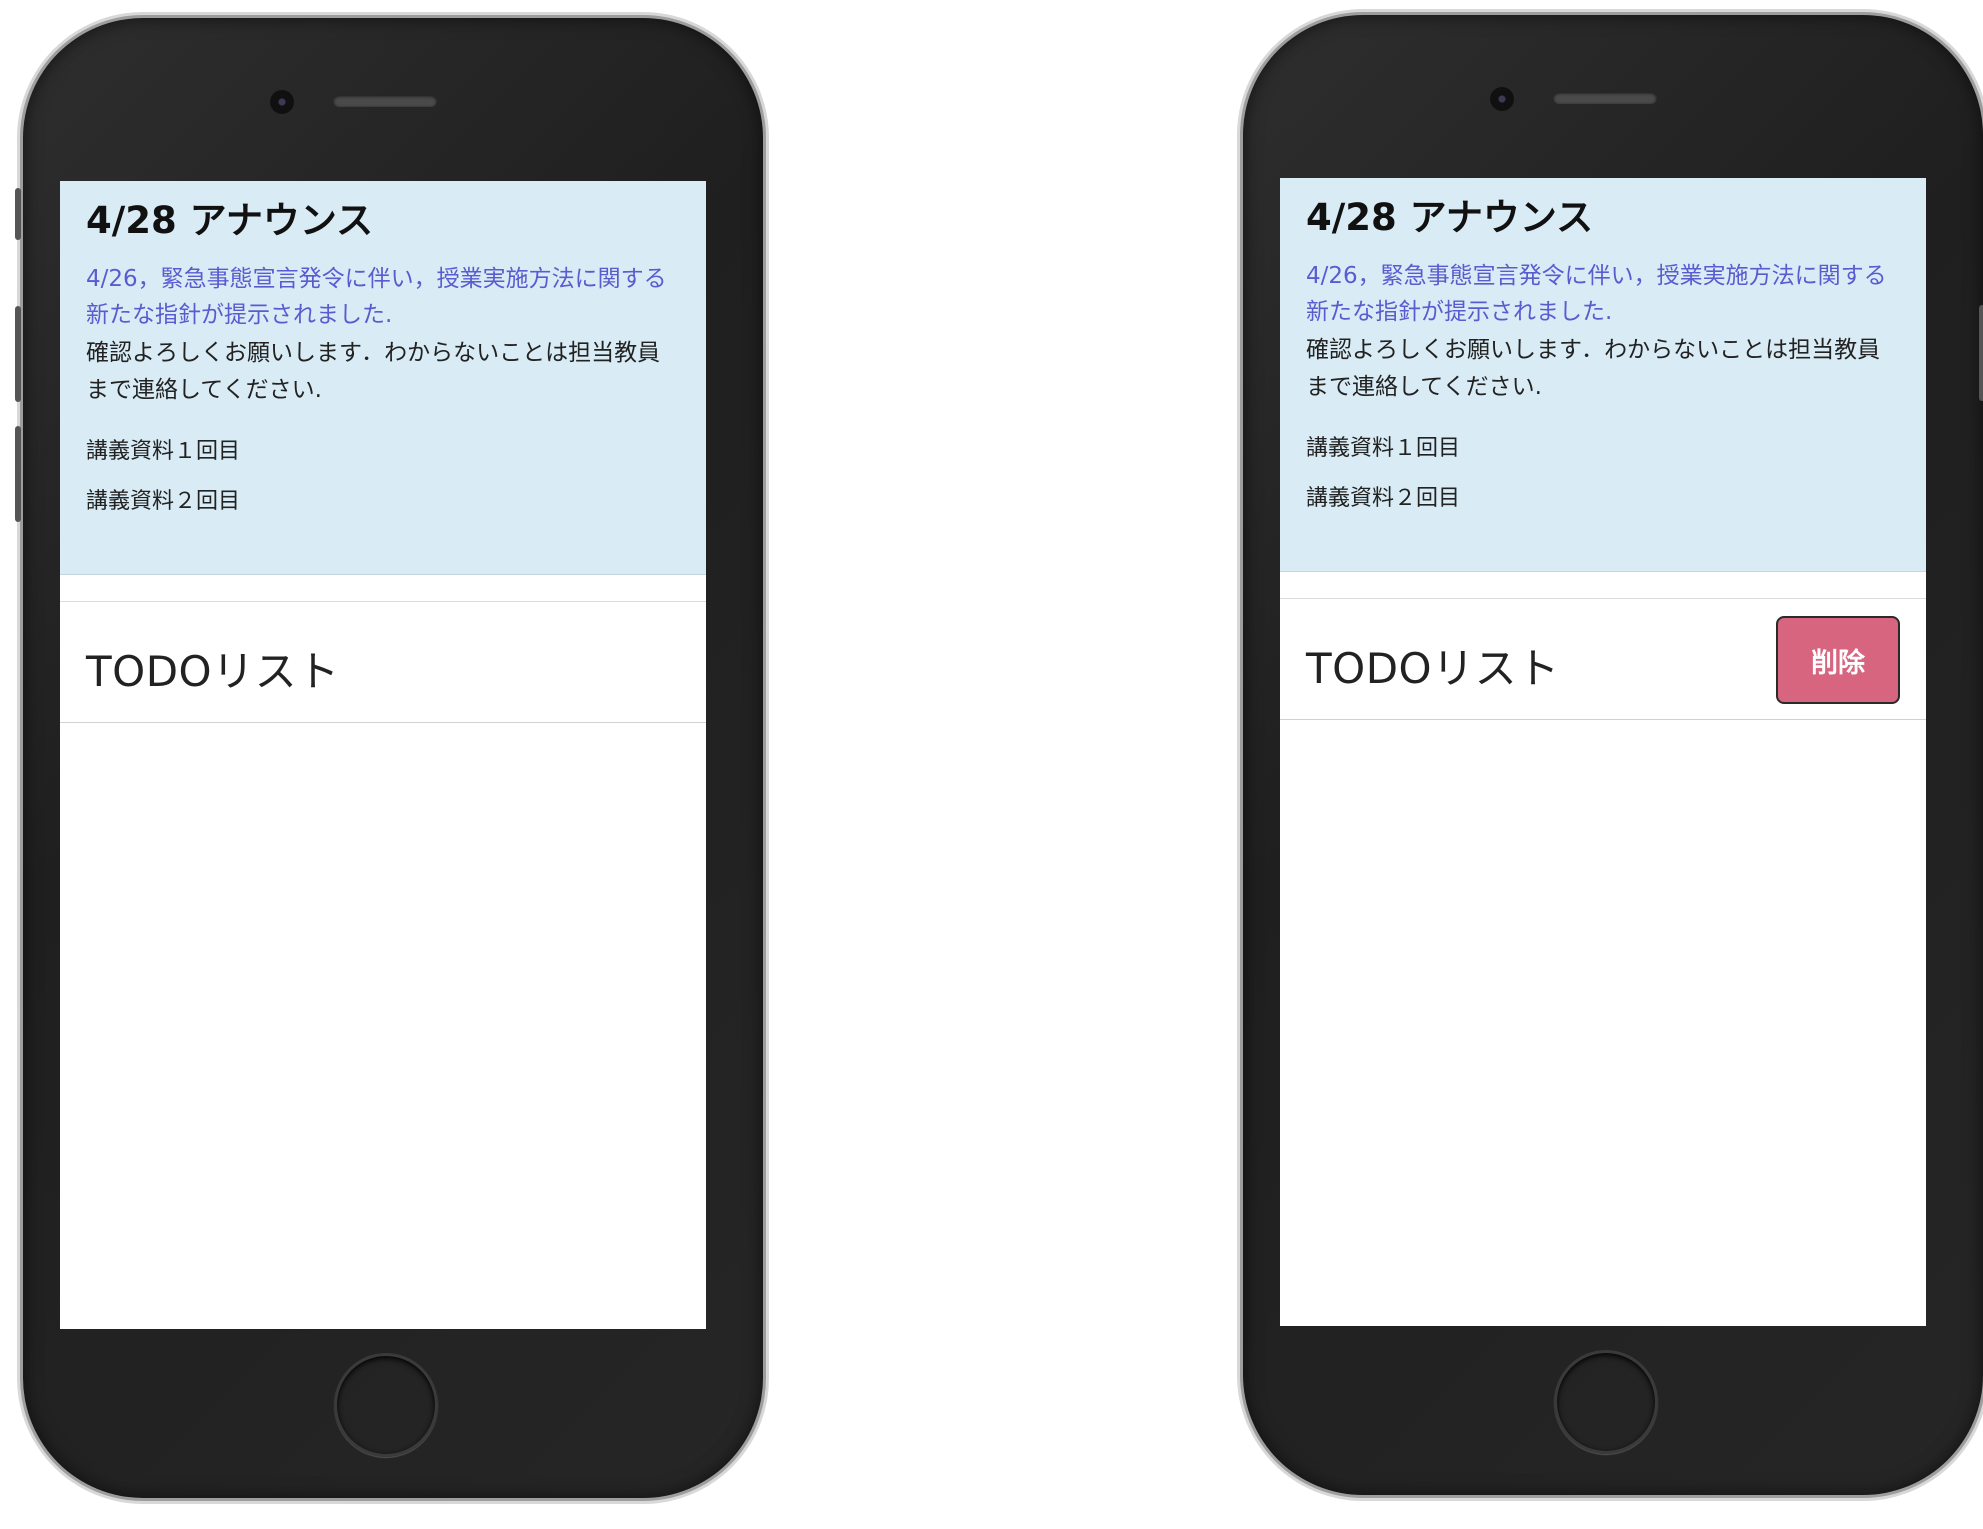 The width and height of the screenshot is (1983, 1529). What do you see at coordinates (383, 662) in the screenshot?
I see `todo-header: TODOリスト` at bounding box center [383, 662].